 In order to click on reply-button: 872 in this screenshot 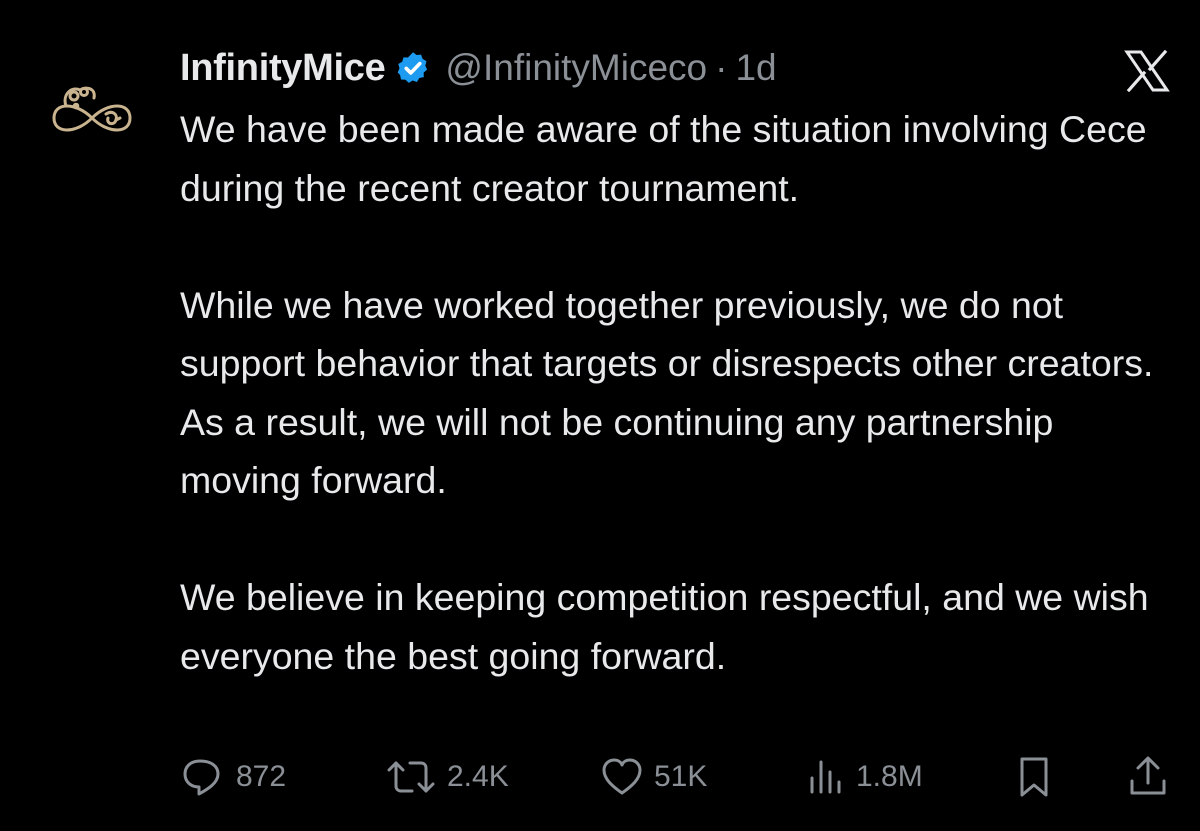, I will do `click(233, 777)`.